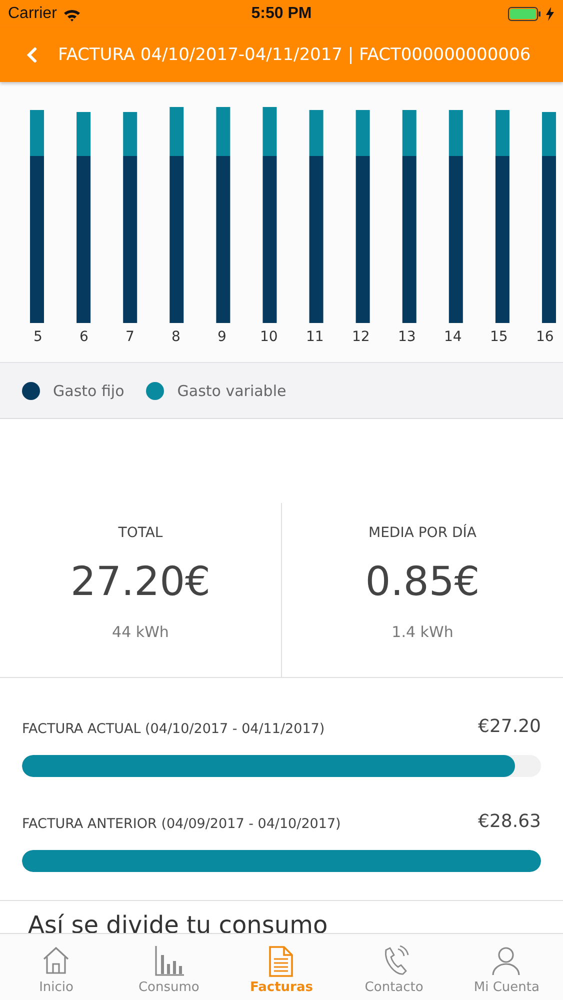  What do you see at coordinates (231, 391) in the screenshot?
I see `legend-label: Gasto variable` at bounding box center [231, 391].